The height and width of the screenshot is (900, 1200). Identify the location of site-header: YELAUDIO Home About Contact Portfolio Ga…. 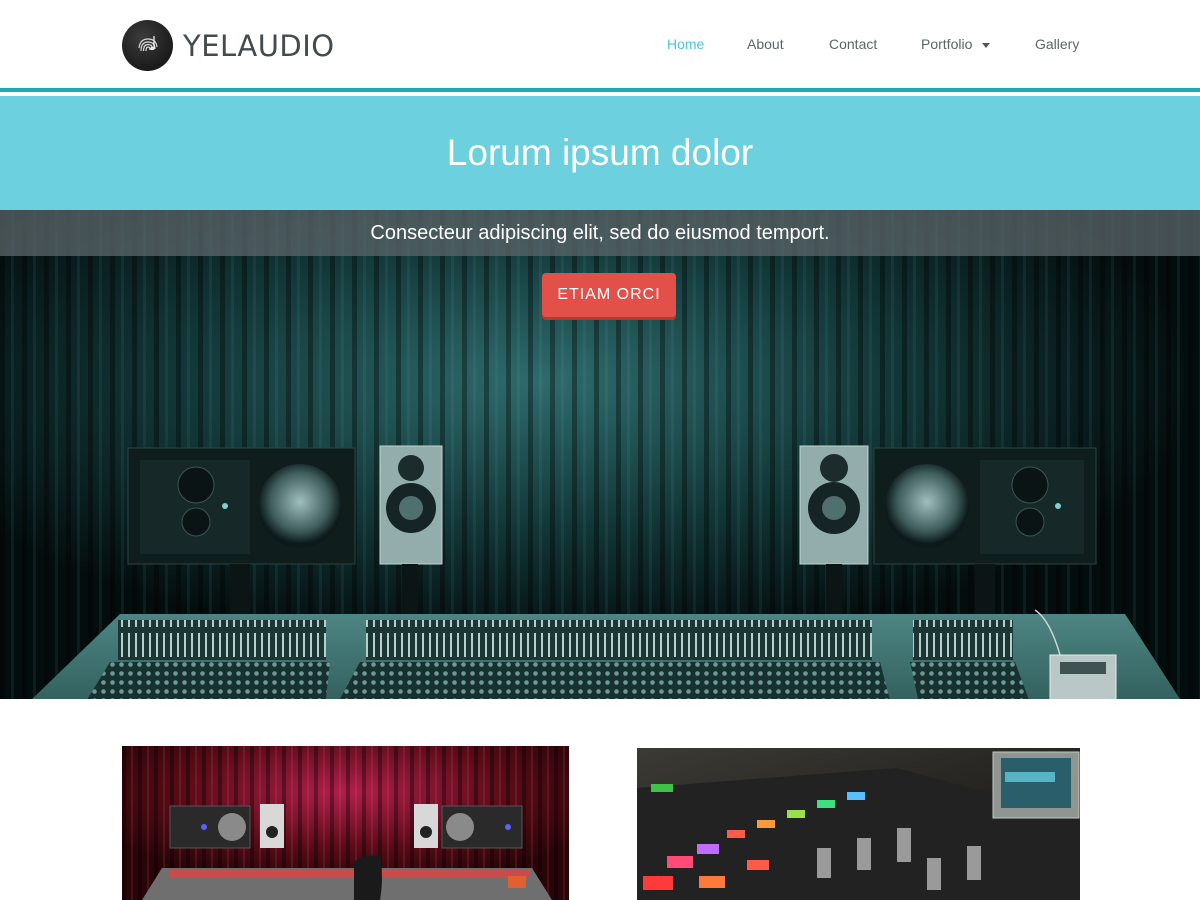
(600, 46).